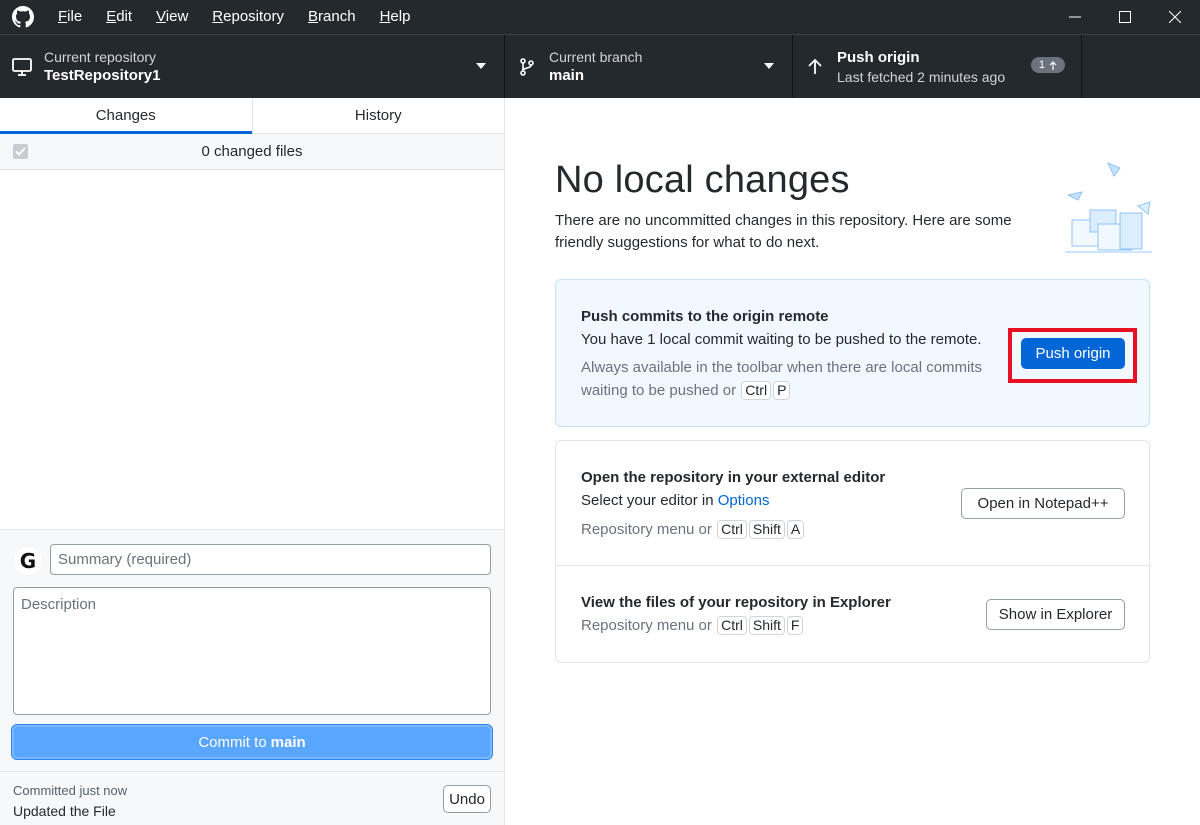 This screenshot has width=1200, height=825. Describe the element at coordinates (659, 390) in the screenshot. I see `push-card-hint-line2: waiting to be pushed or` at that location.